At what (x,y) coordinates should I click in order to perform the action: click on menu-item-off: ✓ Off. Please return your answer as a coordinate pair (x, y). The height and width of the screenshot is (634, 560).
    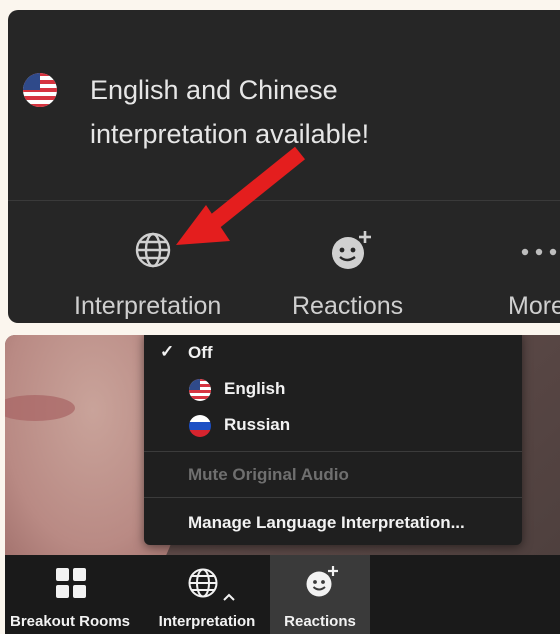
    Looking at the image, I should click on (333, 353).